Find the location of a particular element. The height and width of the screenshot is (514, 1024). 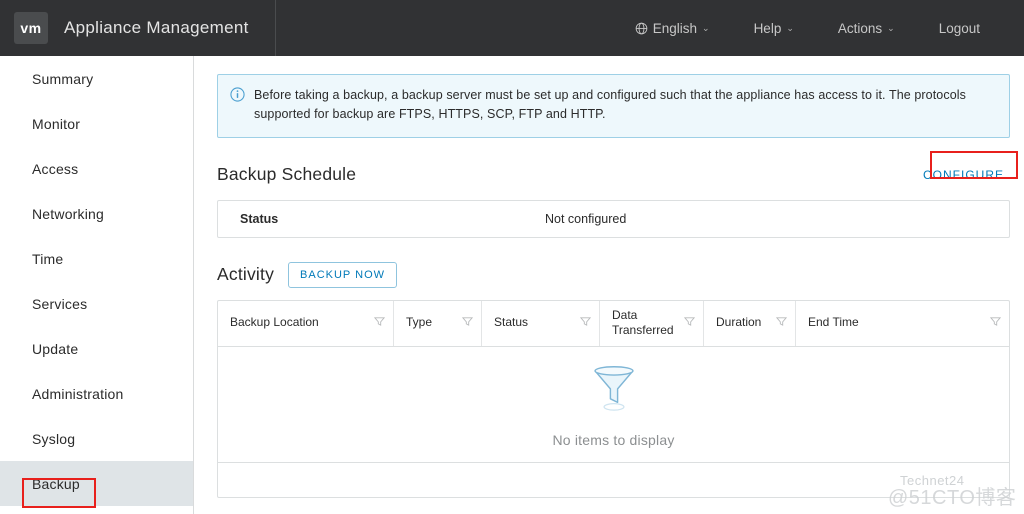

nav-item-english: English ⌄ is located at coordinates (672, 28).